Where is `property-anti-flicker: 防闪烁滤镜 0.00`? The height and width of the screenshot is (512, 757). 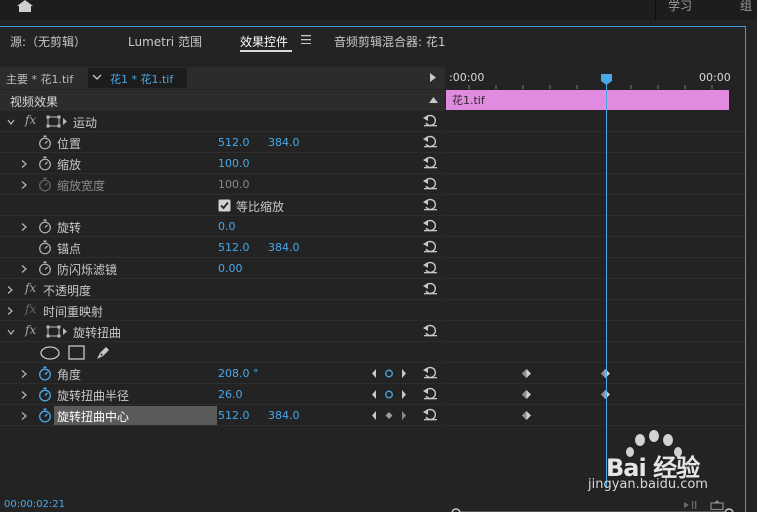 property-anti-flicker: 防闪烁滤镜 0.00 is located at coordinates (222, 268).